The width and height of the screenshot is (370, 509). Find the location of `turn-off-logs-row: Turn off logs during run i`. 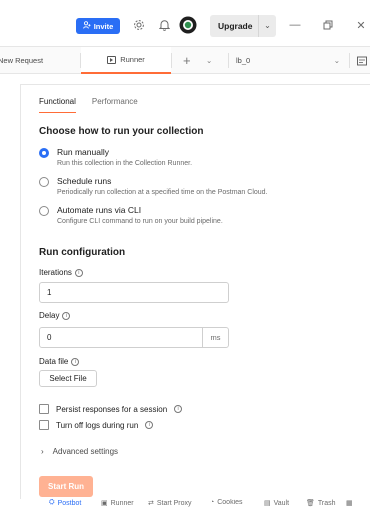

turn-off-logs-row: Turn off logs during run i is located at coordinates (96, 425).